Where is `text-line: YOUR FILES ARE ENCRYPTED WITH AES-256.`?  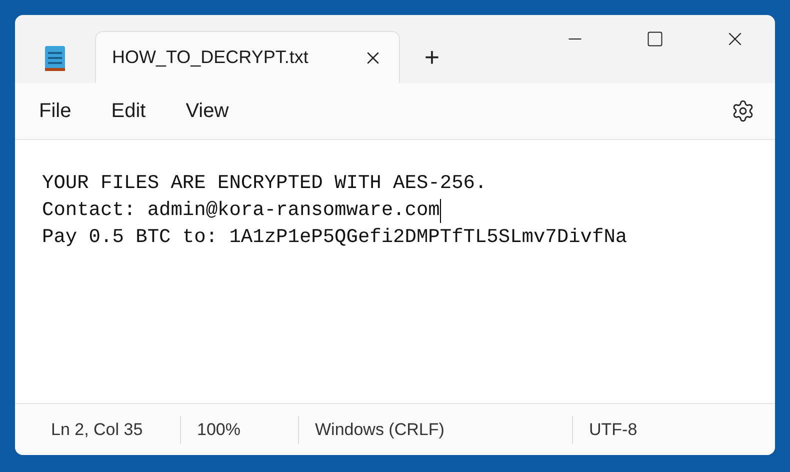 text-line: YOUR FILES ARE ENCRYPTED WITH AES-256. is located at coordinates (264, 183).